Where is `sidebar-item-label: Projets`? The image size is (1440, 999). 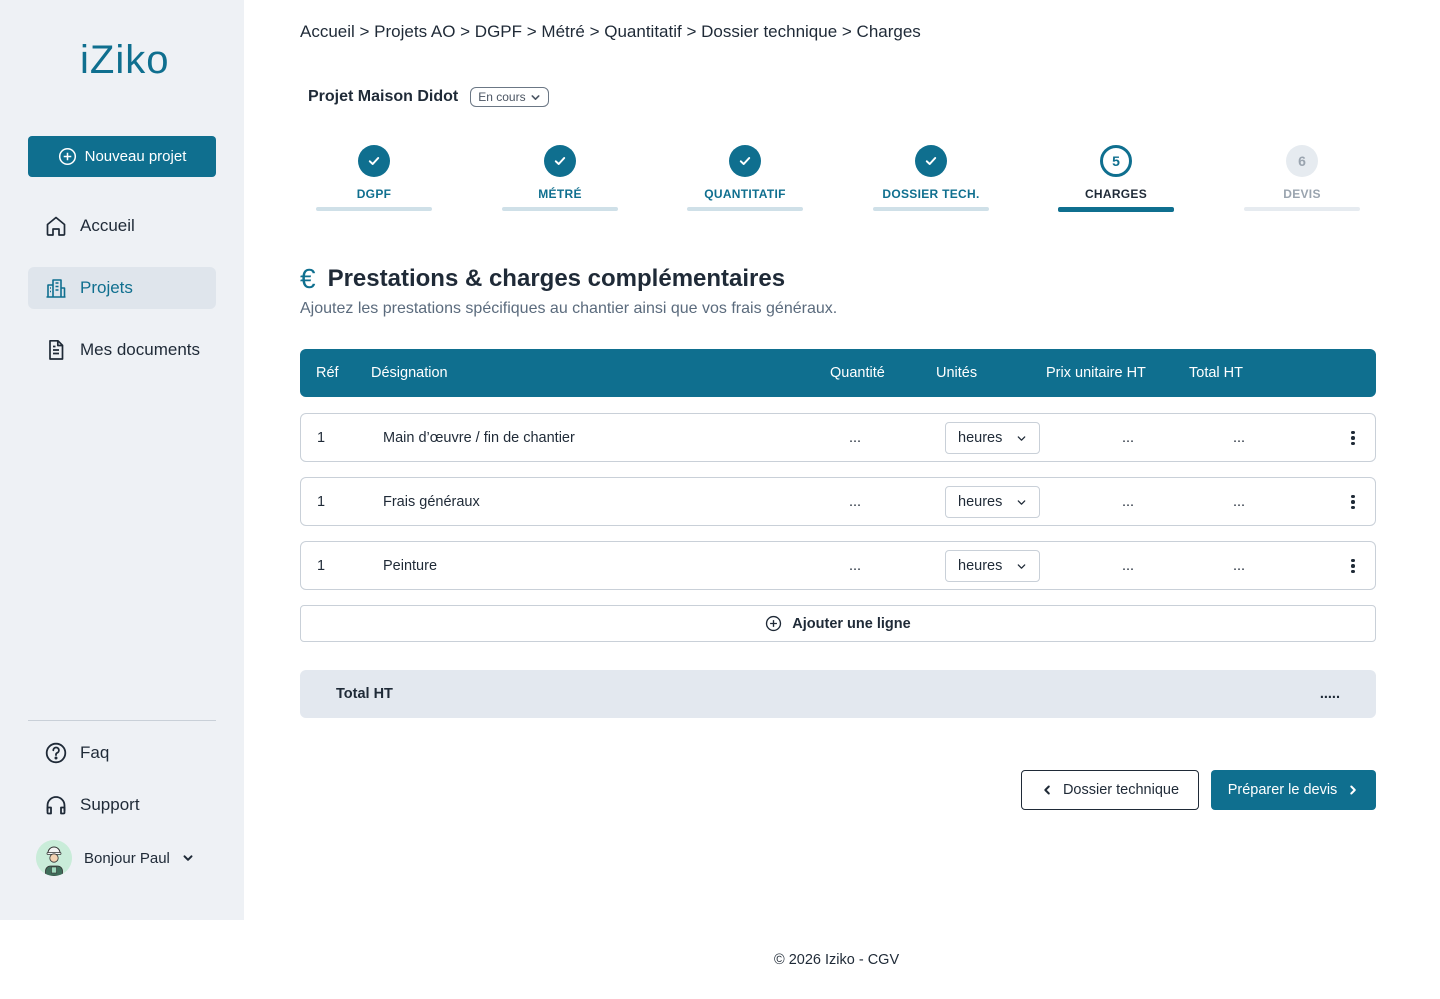 sidebar-item-label: Projets is located at coordinates (106, 287).